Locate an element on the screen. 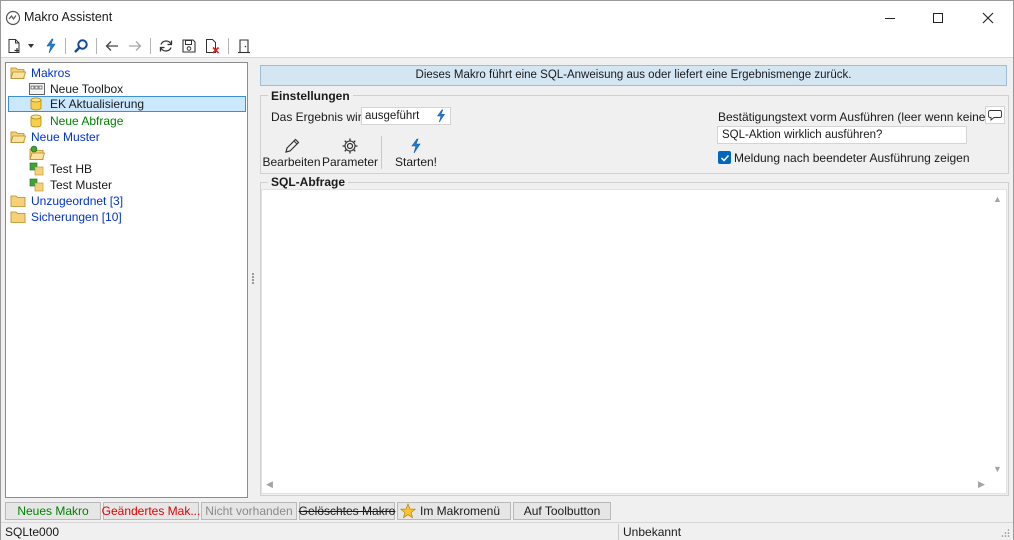  tree-node-label: Neue Muster is located at coordinates (65, 137).